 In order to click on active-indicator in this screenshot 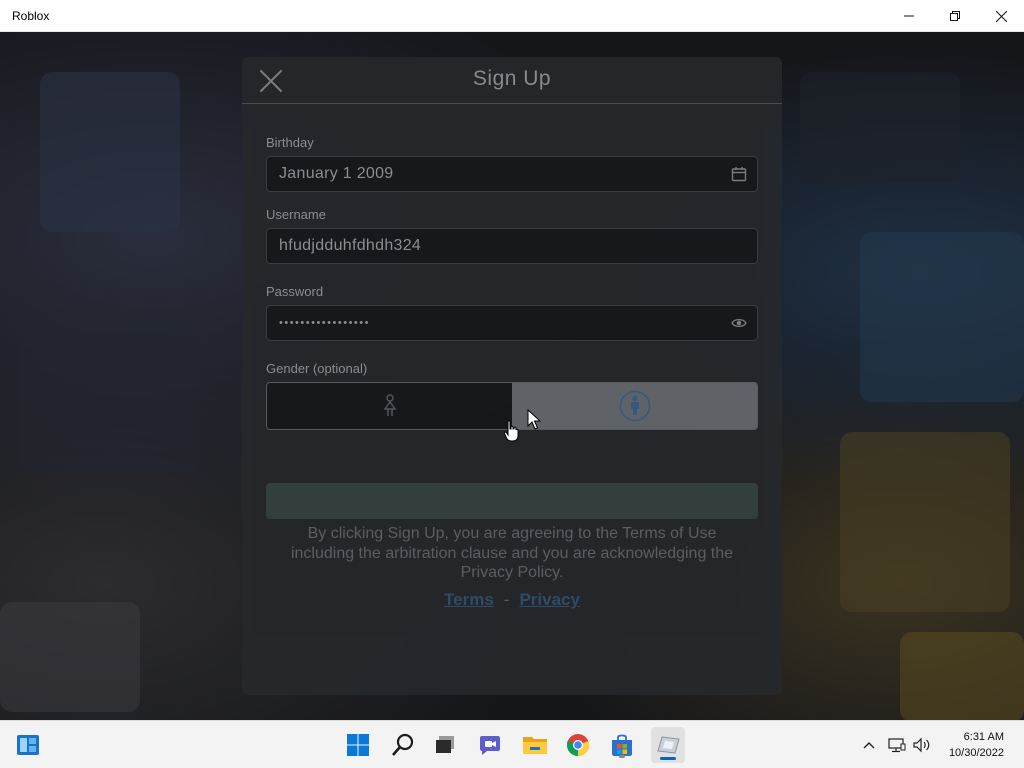, I will do `click(668, 758)`.